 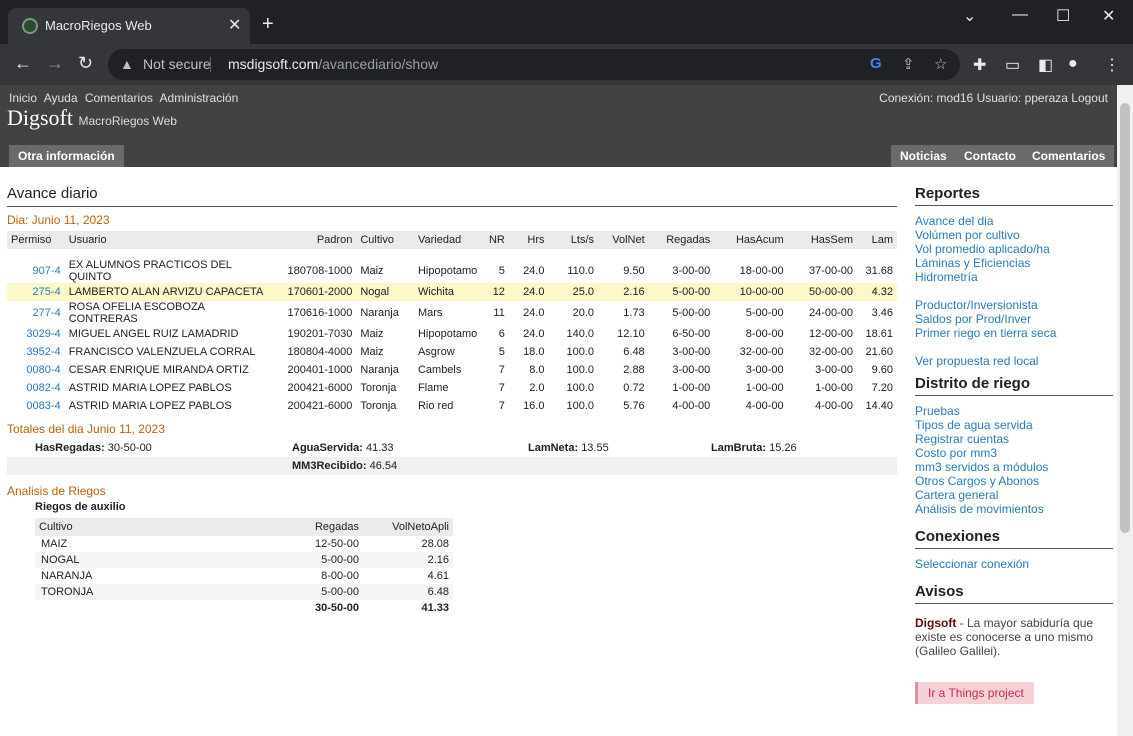 What do you see at coordinates (631, 334) in the screenshot?
I see `volnet-cell: 12.10` at bounding box center [631, 334].